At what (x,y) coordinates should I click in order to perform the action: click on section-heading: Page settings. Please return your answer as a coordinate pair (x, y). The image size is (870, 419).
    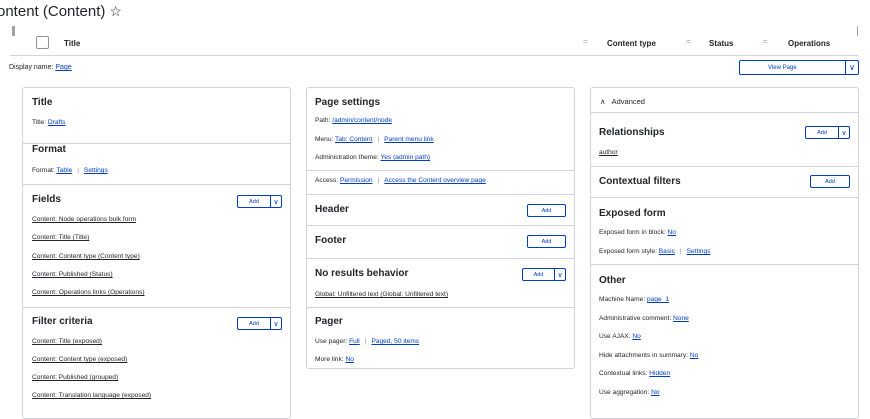
    Looking at the image, I should click on (348, 102).